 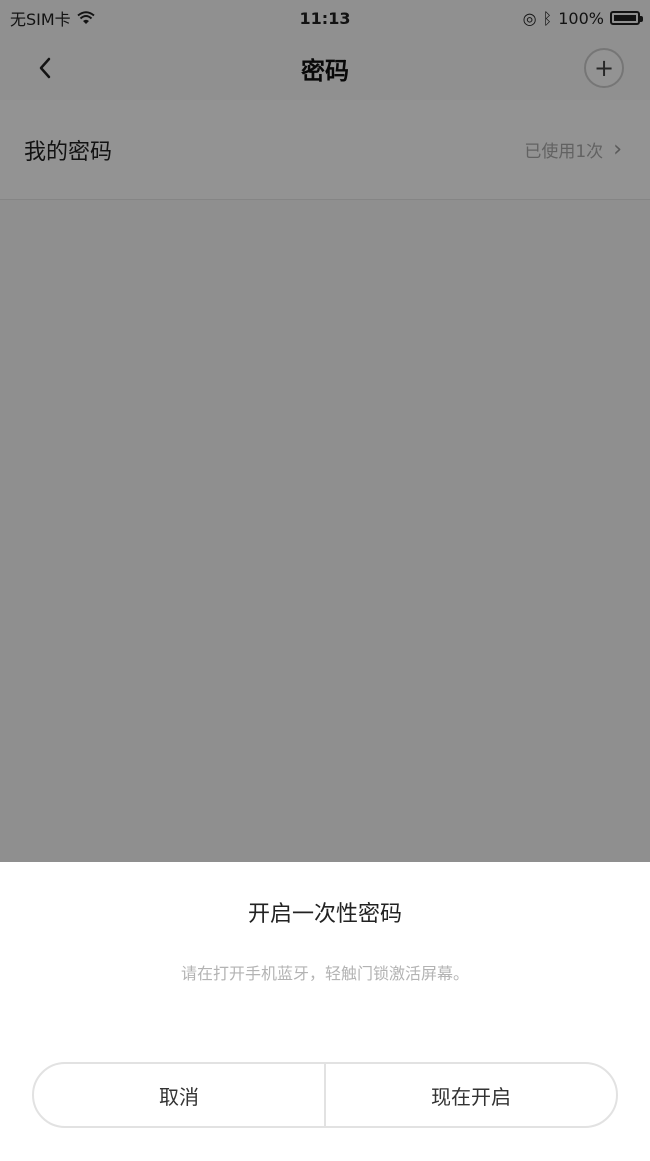 I want to click on sheet-button-group: 取消 现在开启, so click(x=325, y=1095).